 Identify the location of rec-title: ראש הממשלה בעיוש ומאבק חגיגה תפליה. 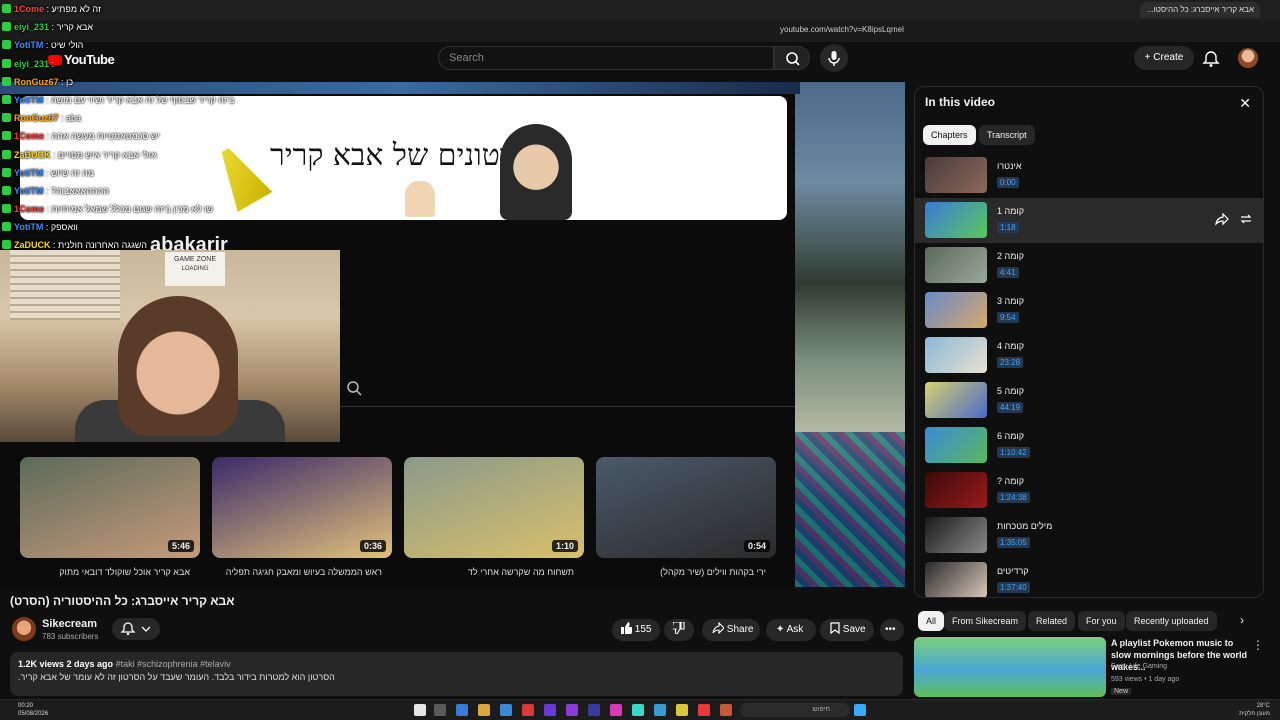
(297, 572).